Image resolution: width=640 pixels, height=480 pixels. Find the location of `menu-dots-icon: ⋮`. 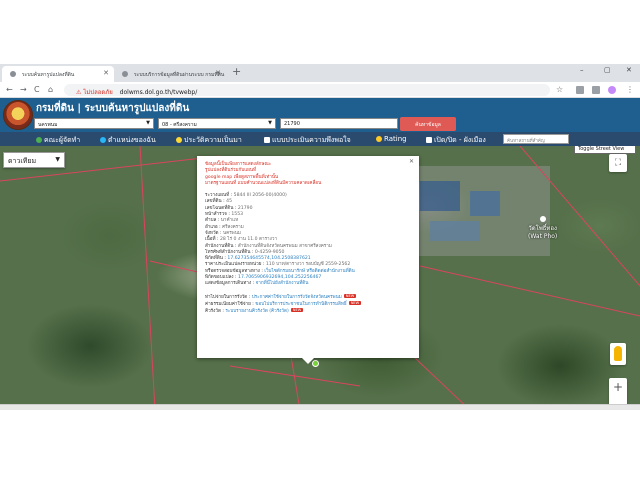

menu-dots-icon: ⋮ is located at coordinates (630, 89).